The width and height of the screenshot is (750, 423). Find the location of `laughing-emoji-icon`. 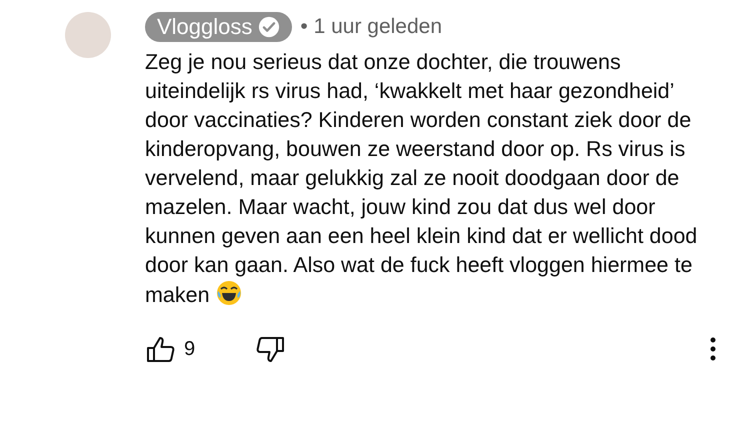

laughing-emoji-icon is located at coordinates (229, 293).